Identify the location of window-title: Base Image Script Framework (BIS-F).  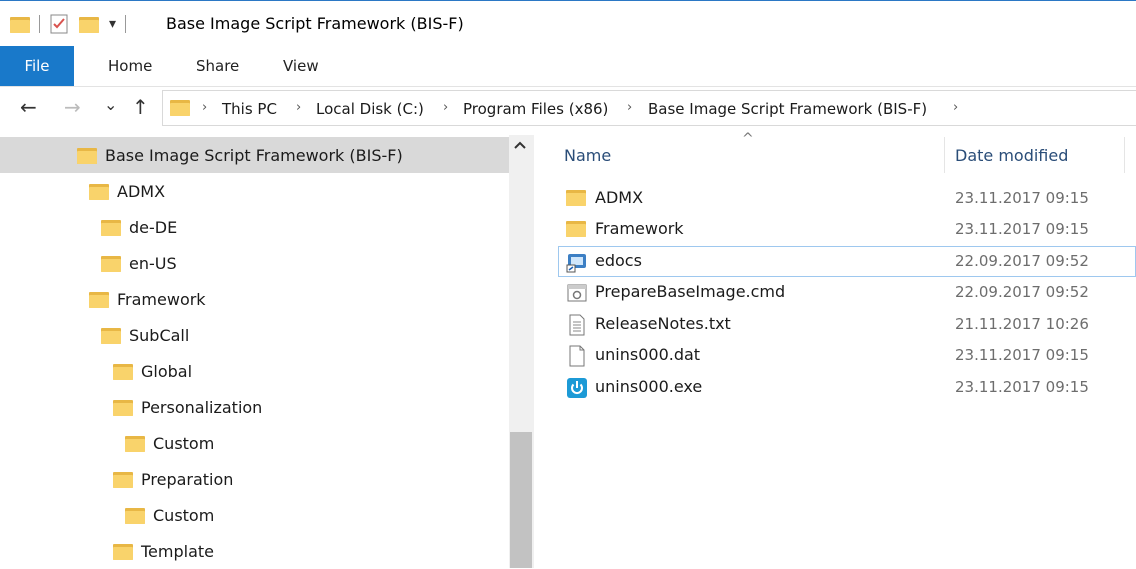
(315, 23).